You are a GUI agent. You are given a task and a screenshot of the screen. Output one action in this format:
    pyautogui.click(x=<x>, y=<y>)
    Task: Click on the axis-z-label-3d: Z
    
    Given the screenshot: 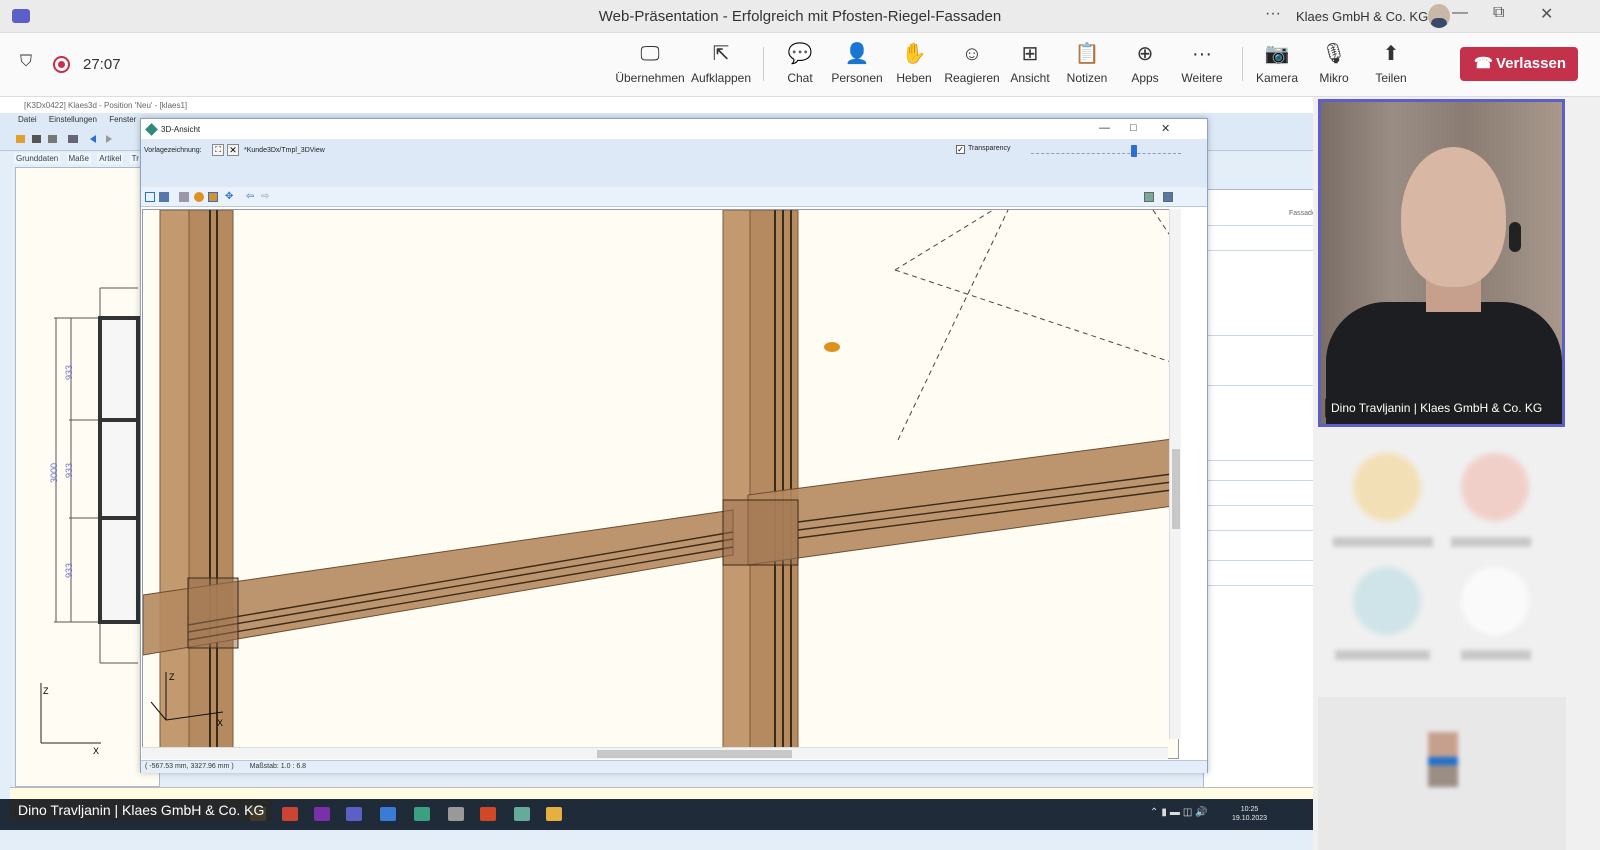 What is the action you would take?
    pyautogui.click(x=172, y=677)
    